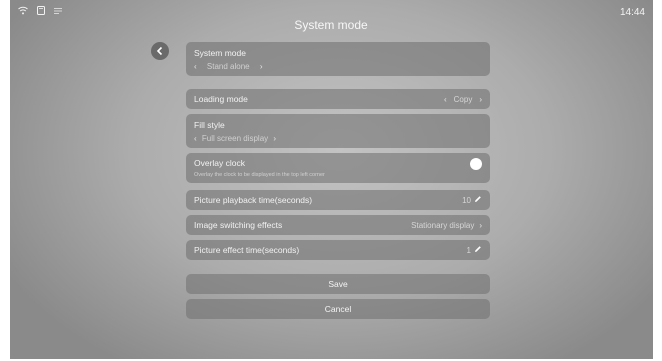 The image size is (662, 361). I want to click on picture-effect-time-value: 1, so click(468, 250).